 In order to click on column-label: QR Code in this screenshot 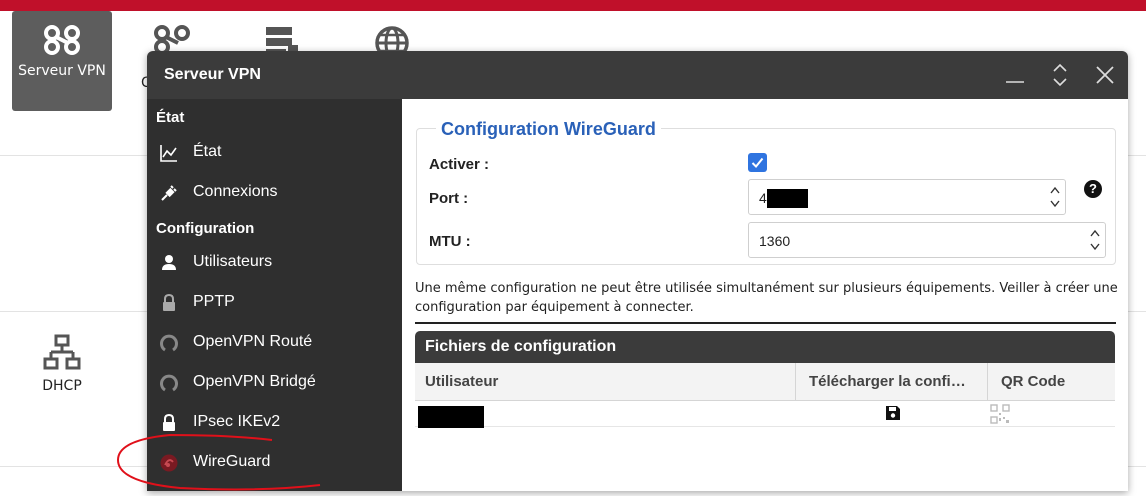, I will do `click(1033, 381)`.